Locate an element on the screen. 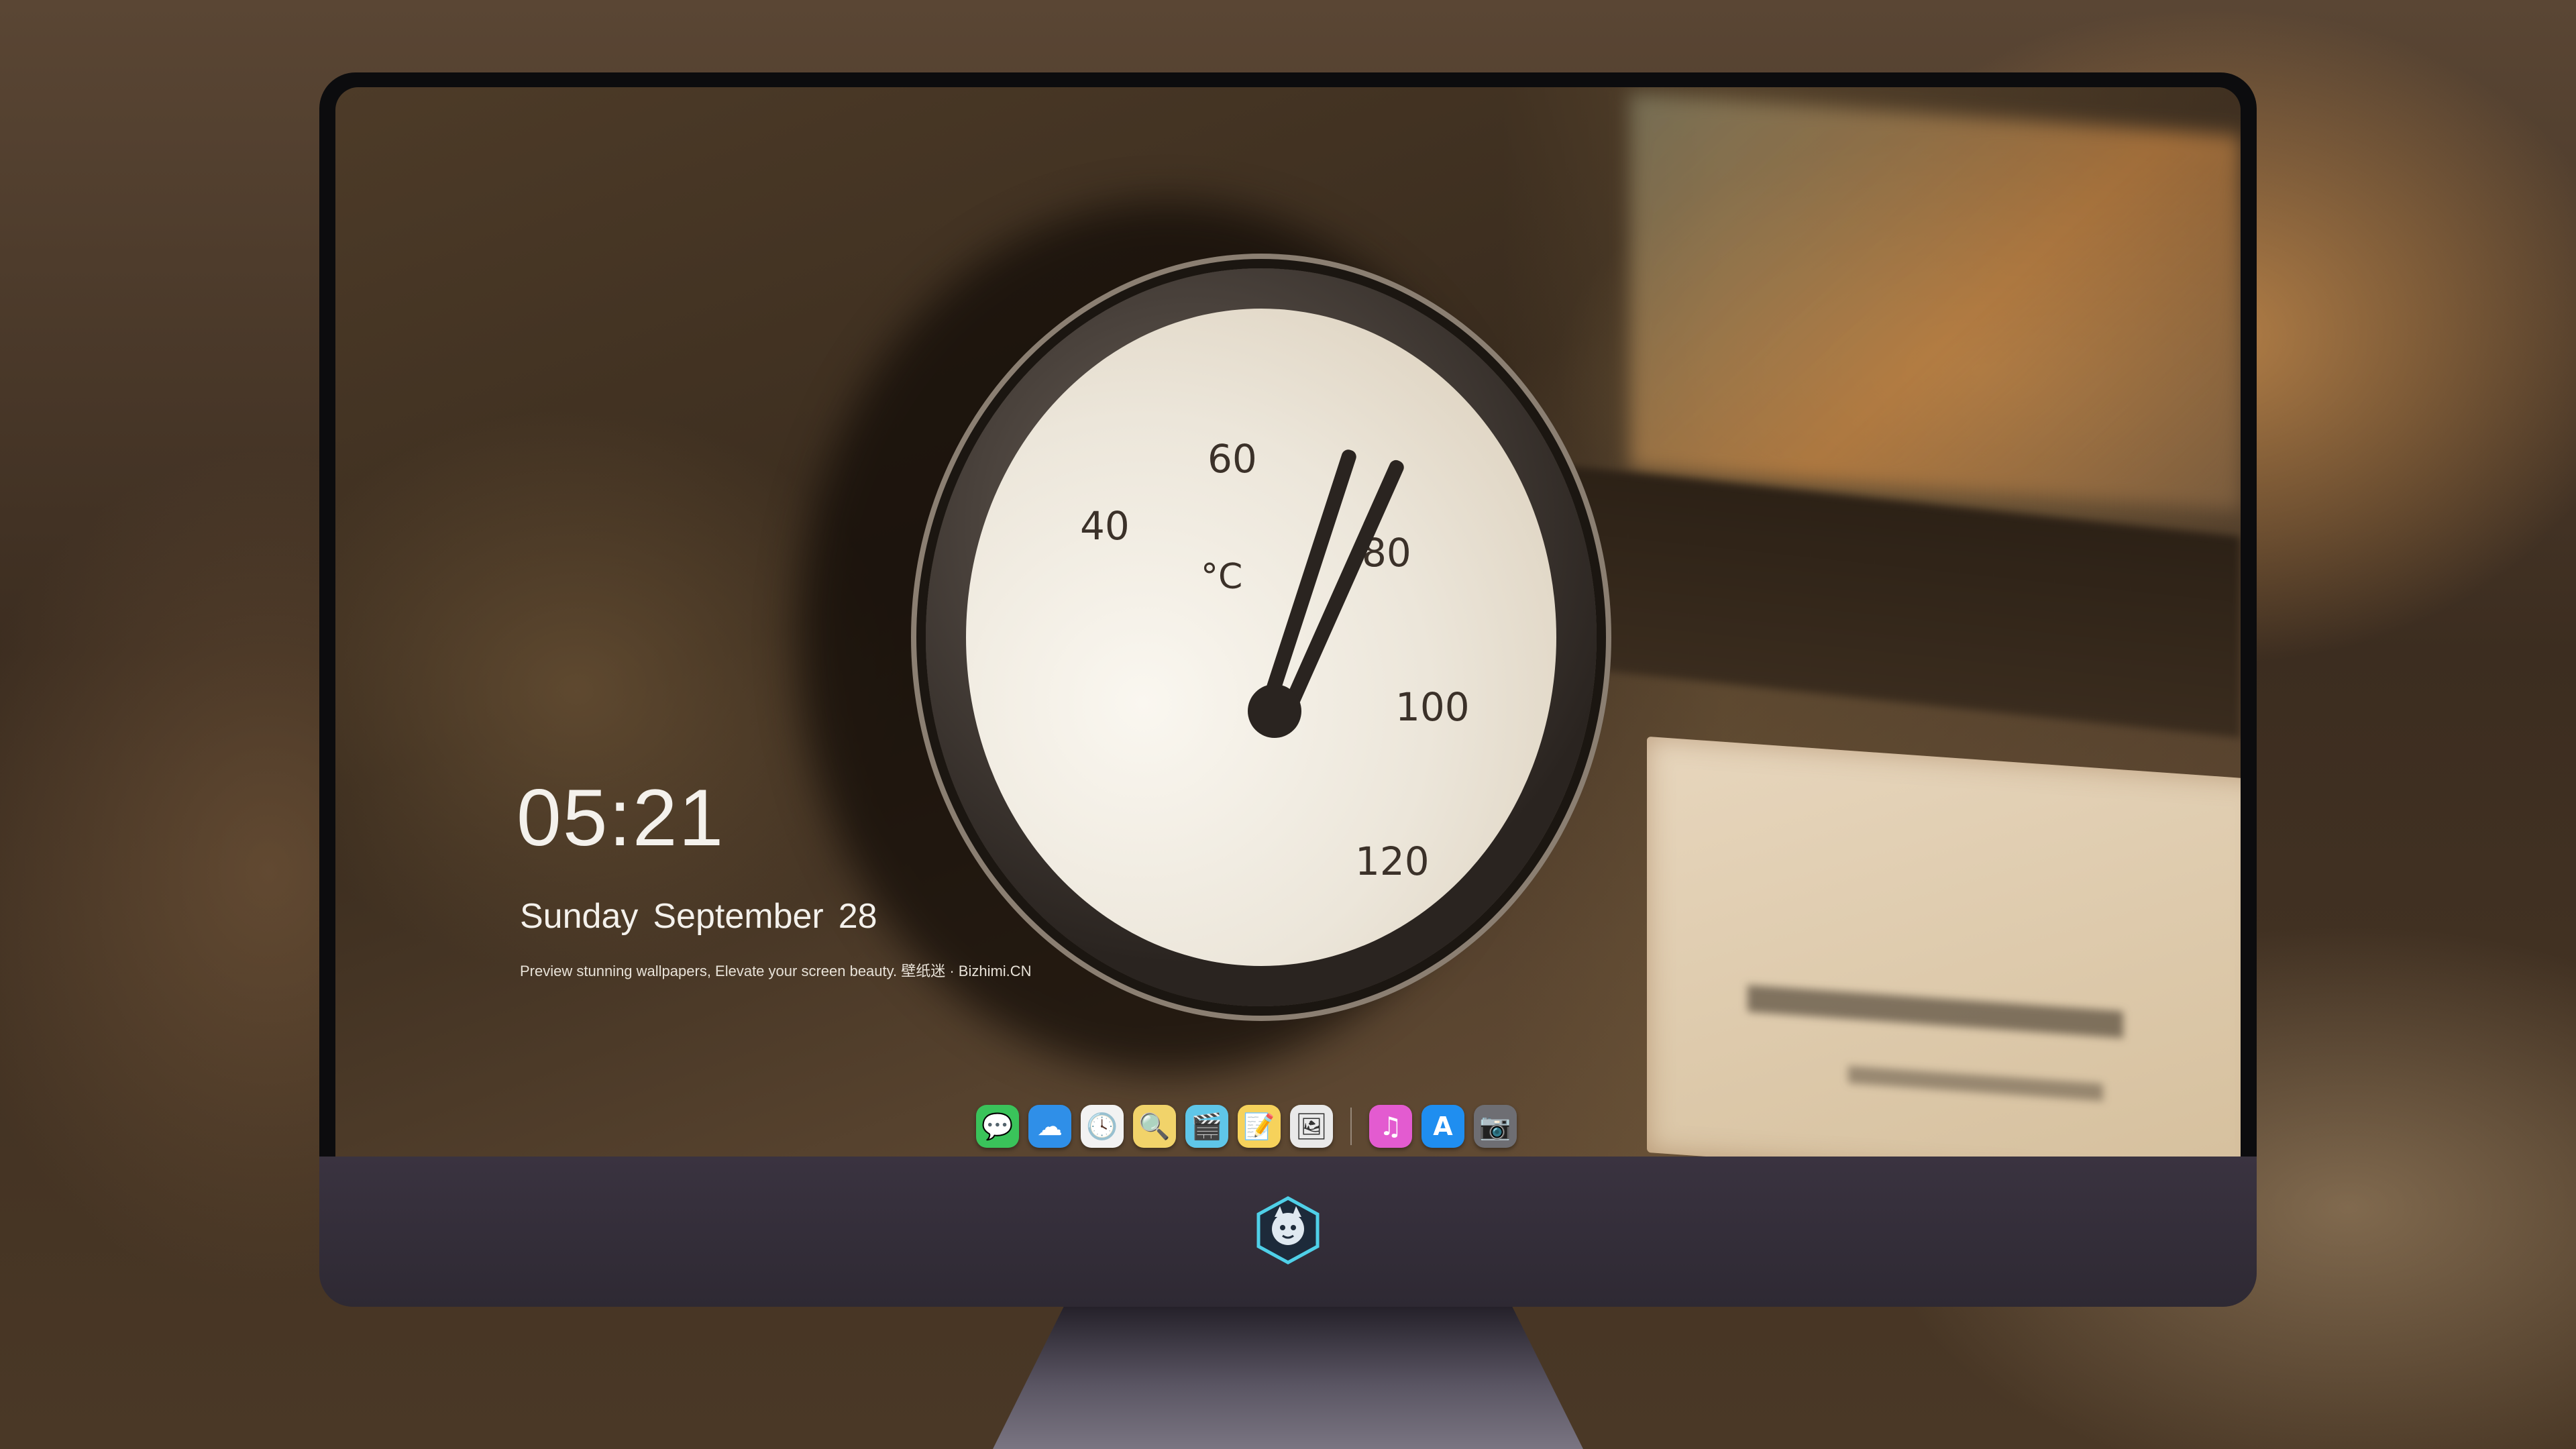 This screenshot has width=2576, height=1449. monitor-chin is located at coordinates (1288, 1232).